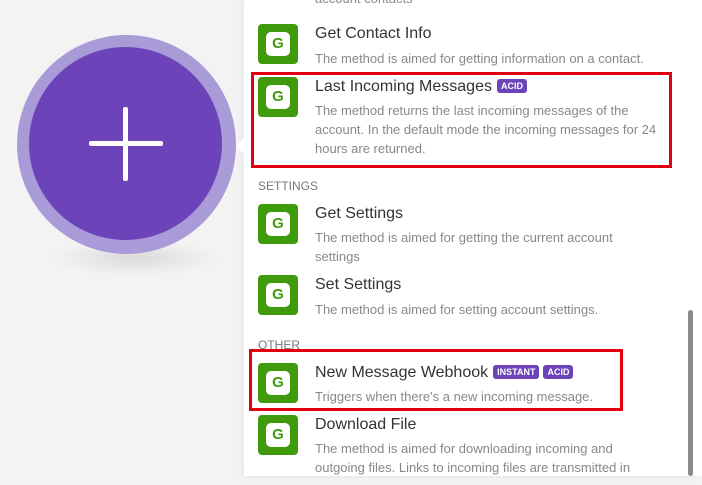 This screenshot has height=485, width=702. What do you see at coordinates (373, 33) in the screenshot?
I see `module-title: Get Contact Info` at bounding box center [373, 33].